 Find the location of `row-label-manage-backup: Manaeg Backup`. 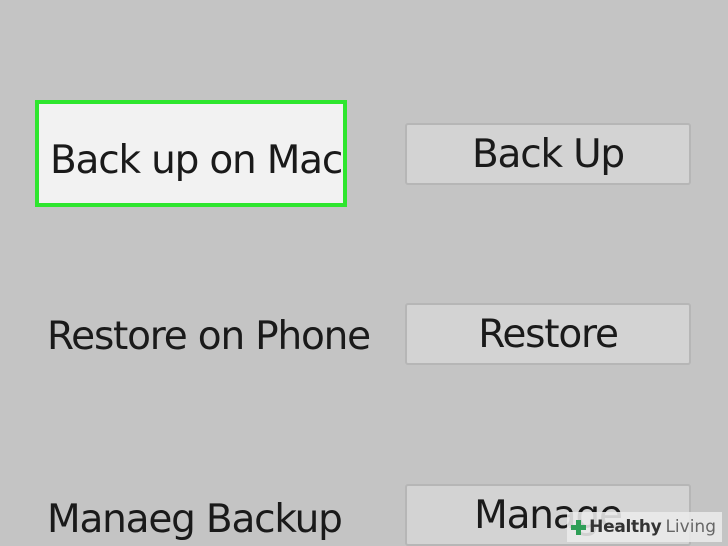

row-label-manage-backup: Manaeg Backup is located at coordinates (195, 519).